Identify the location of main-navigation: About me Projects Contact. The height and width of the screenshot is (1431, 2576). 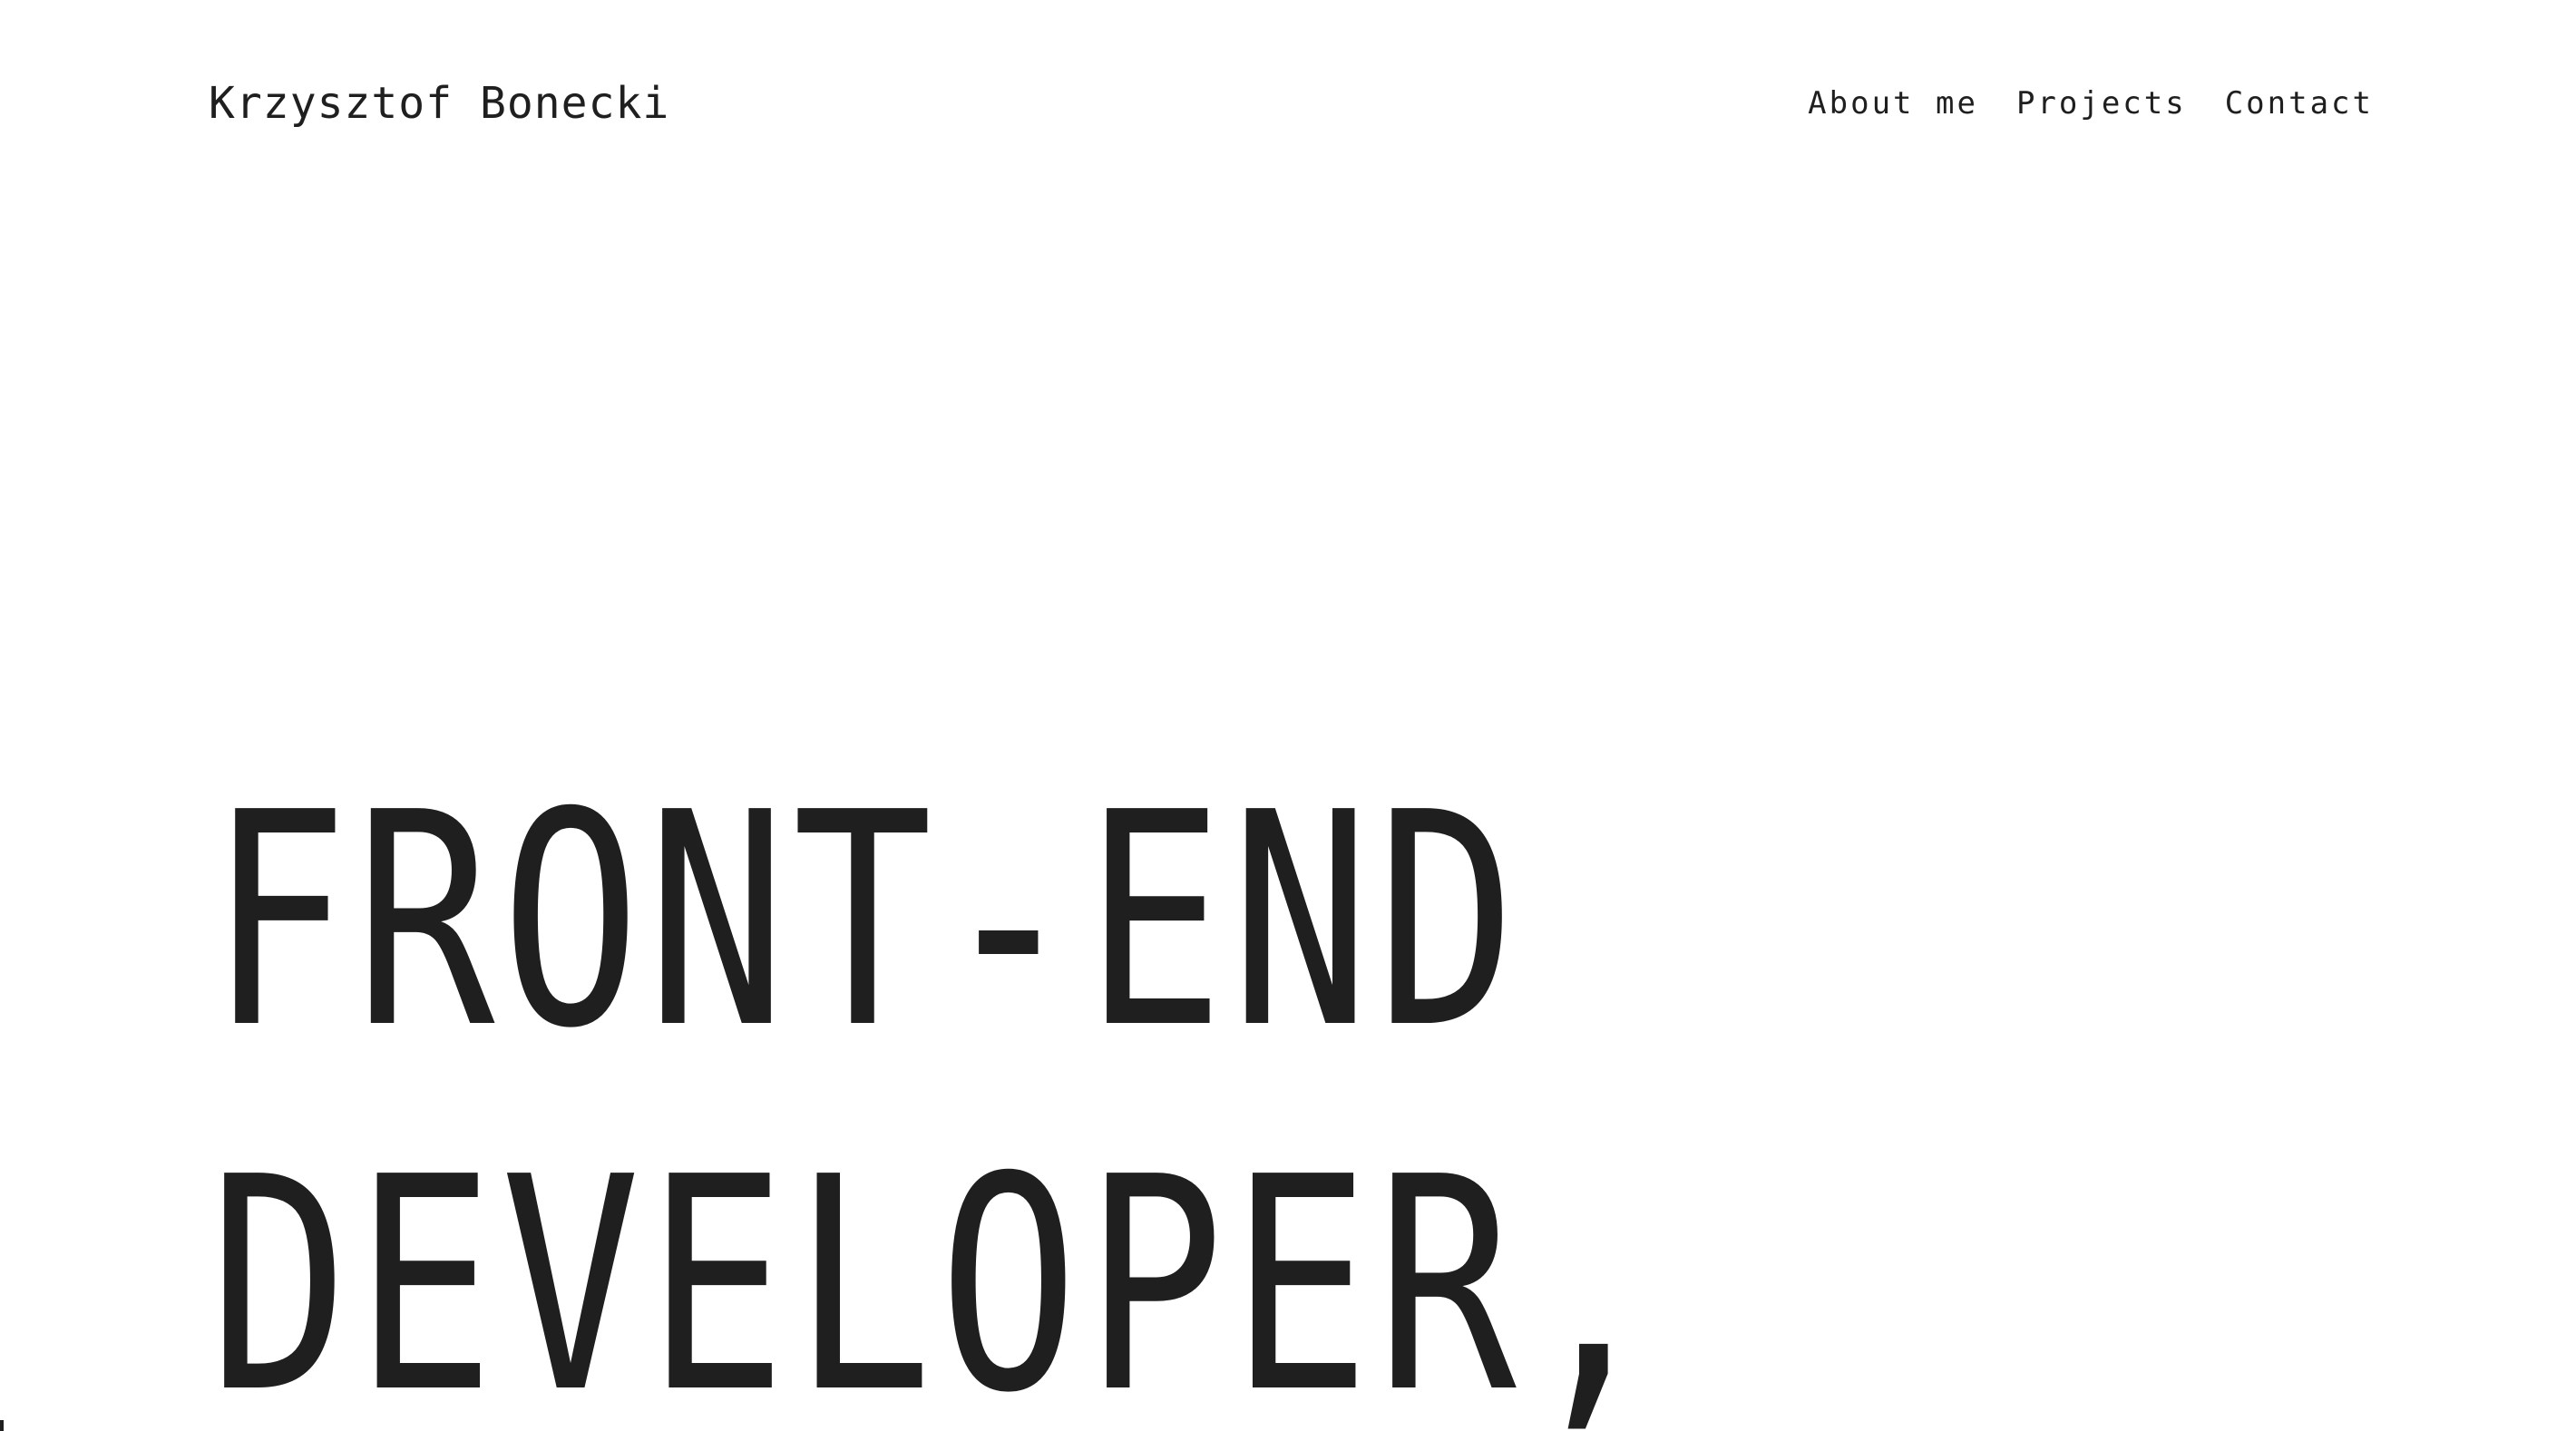
(2091, 103).